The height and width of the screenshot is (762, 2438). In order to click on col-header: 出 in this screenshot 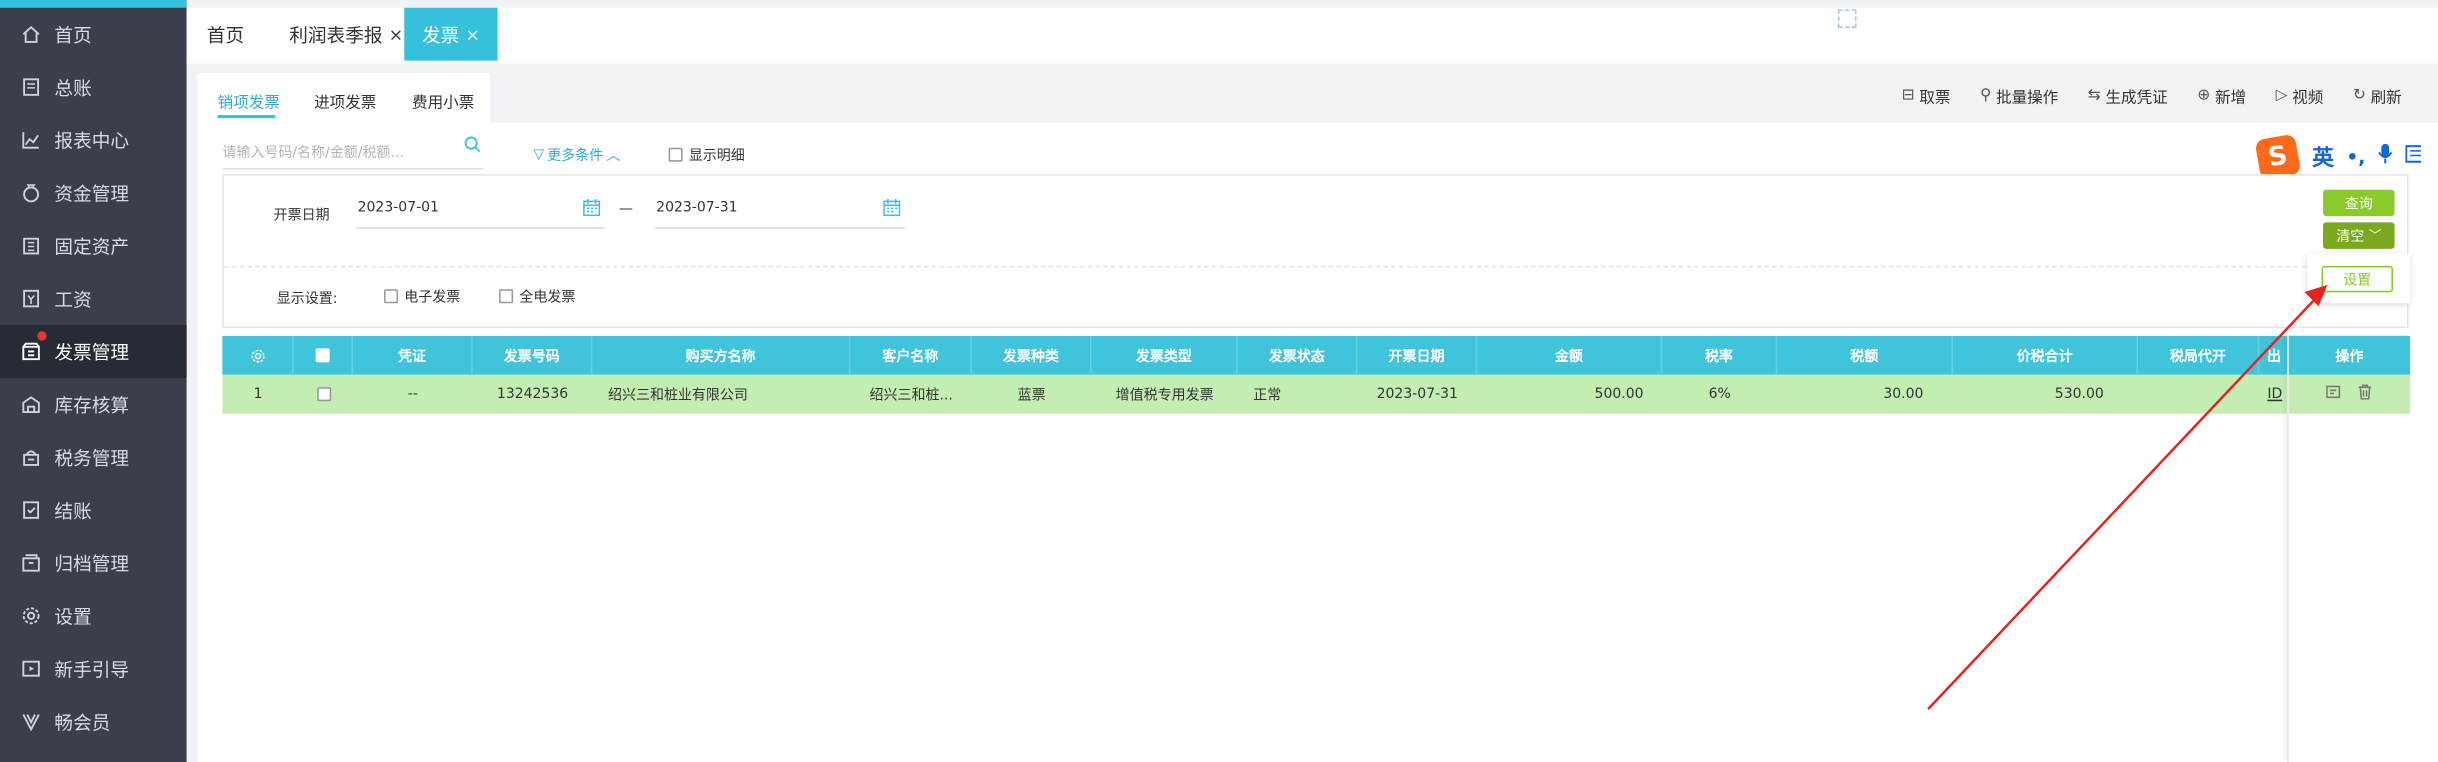, I will do `click(2275, 355)`.